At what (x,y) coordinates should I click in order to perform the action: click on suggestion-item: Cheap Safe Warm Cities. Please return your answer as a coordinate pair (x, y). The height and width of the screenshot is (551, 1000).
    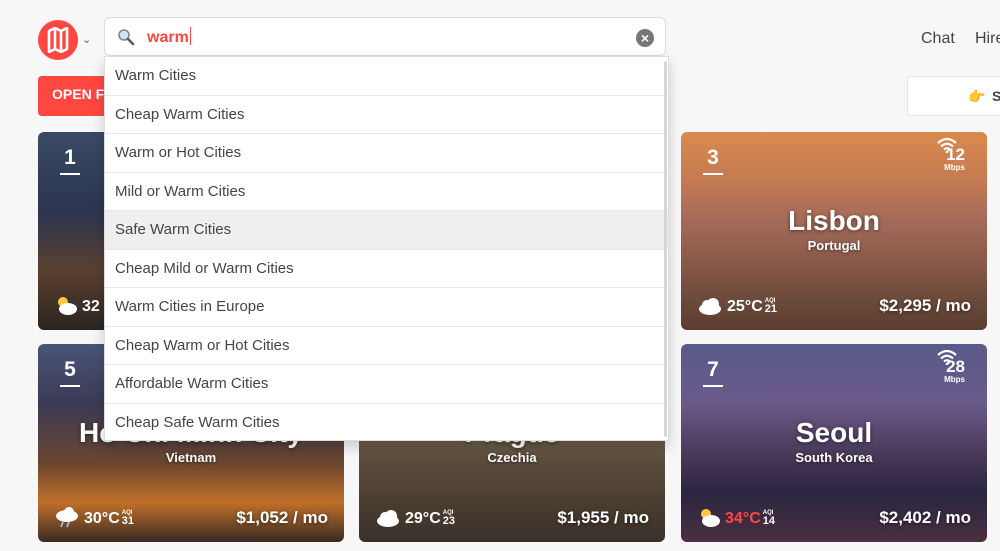
    Looking at the image, I should click on (386, 422).